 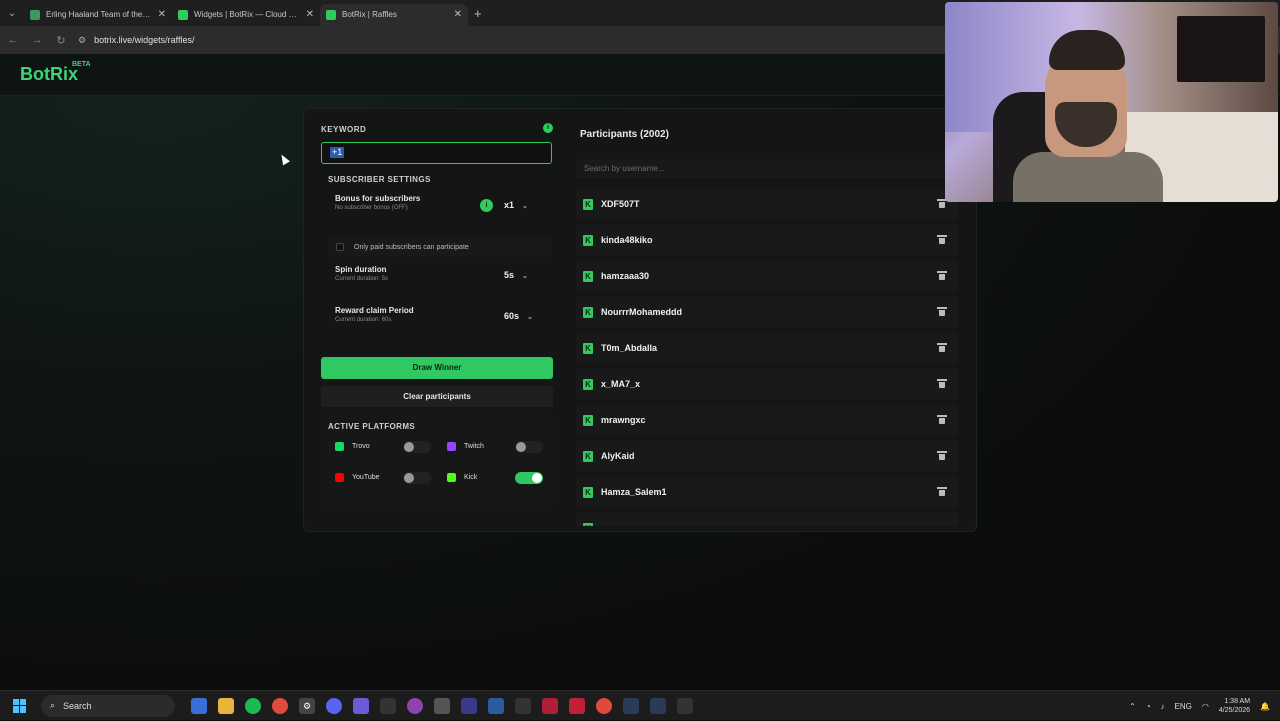 I want to click on platform-name: YouTube, so click(x=366, y=477).